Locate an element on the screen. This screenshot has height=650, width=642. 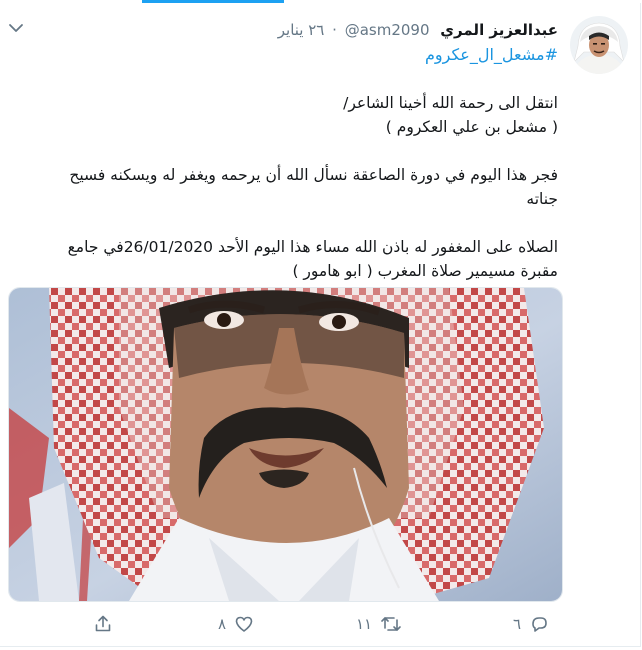
paragraph-line: مقبرة مسيمير صلاة المغرب ( ابو هامور ) is located at coordinates (425, 271).